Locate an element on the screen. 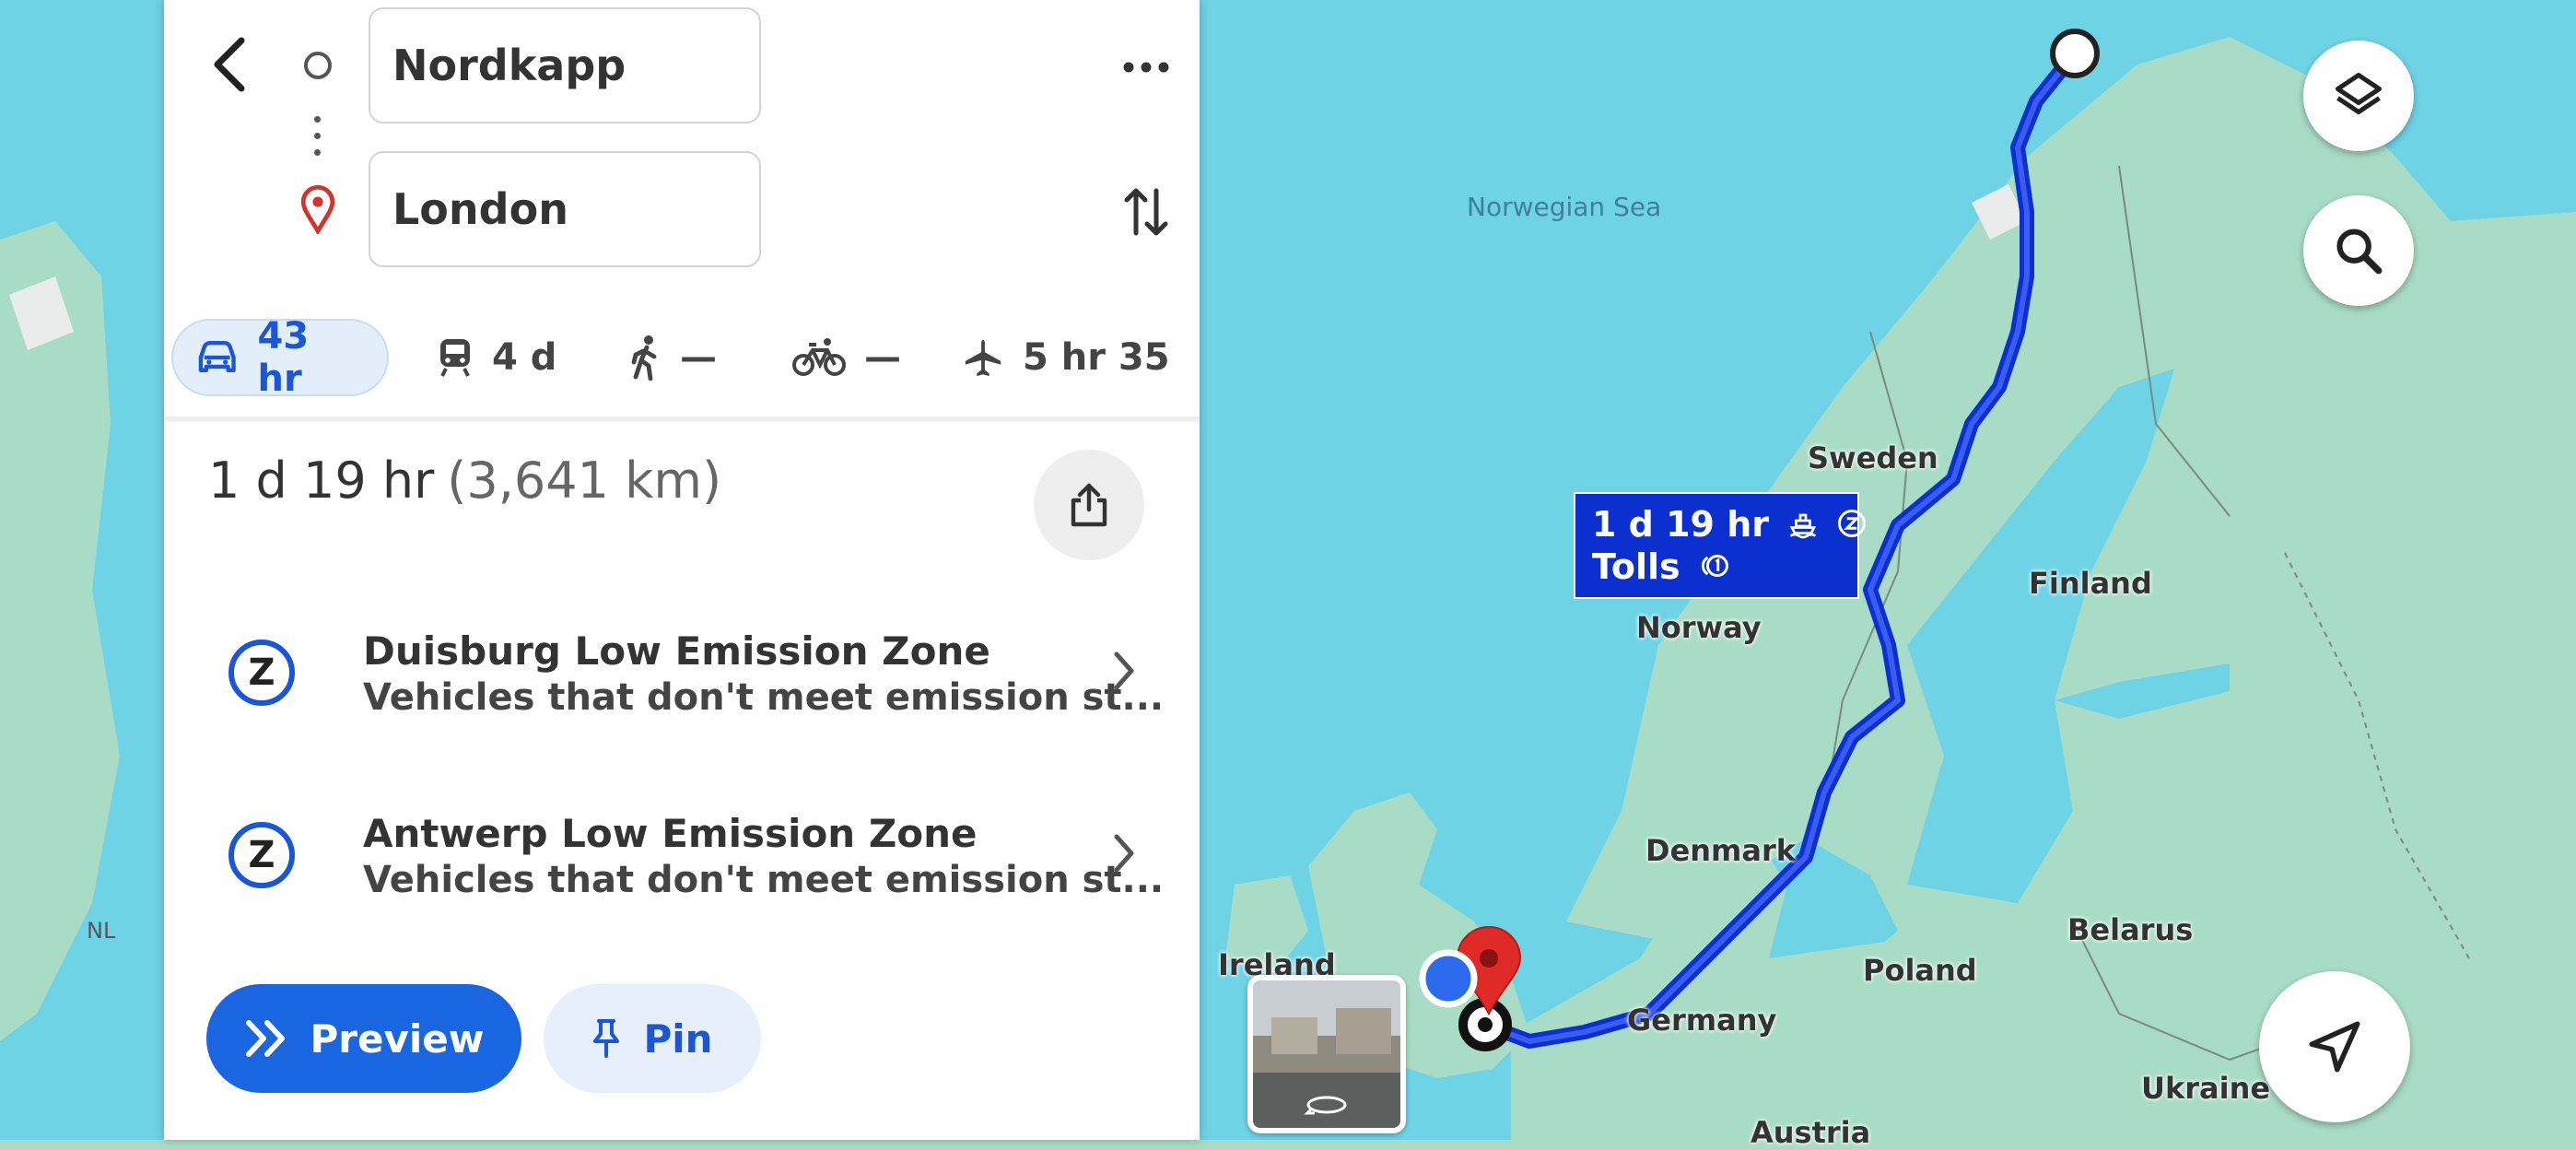 The height and width of the screenshot is (1150, 2576). map-label-finland: Finland is located at coordinates (2090, 583).